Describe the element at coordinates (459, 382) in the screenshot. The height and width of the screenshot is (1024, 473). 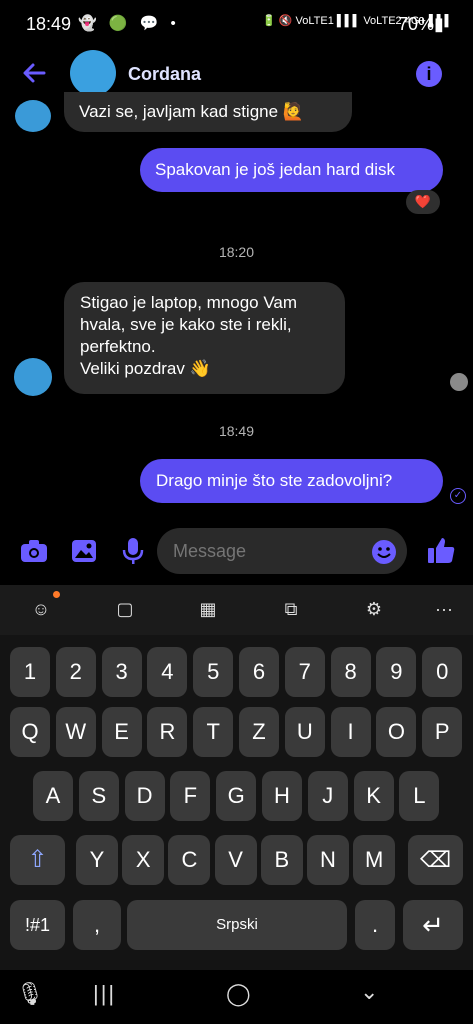
I see `read-receipt-avatar` at that location.